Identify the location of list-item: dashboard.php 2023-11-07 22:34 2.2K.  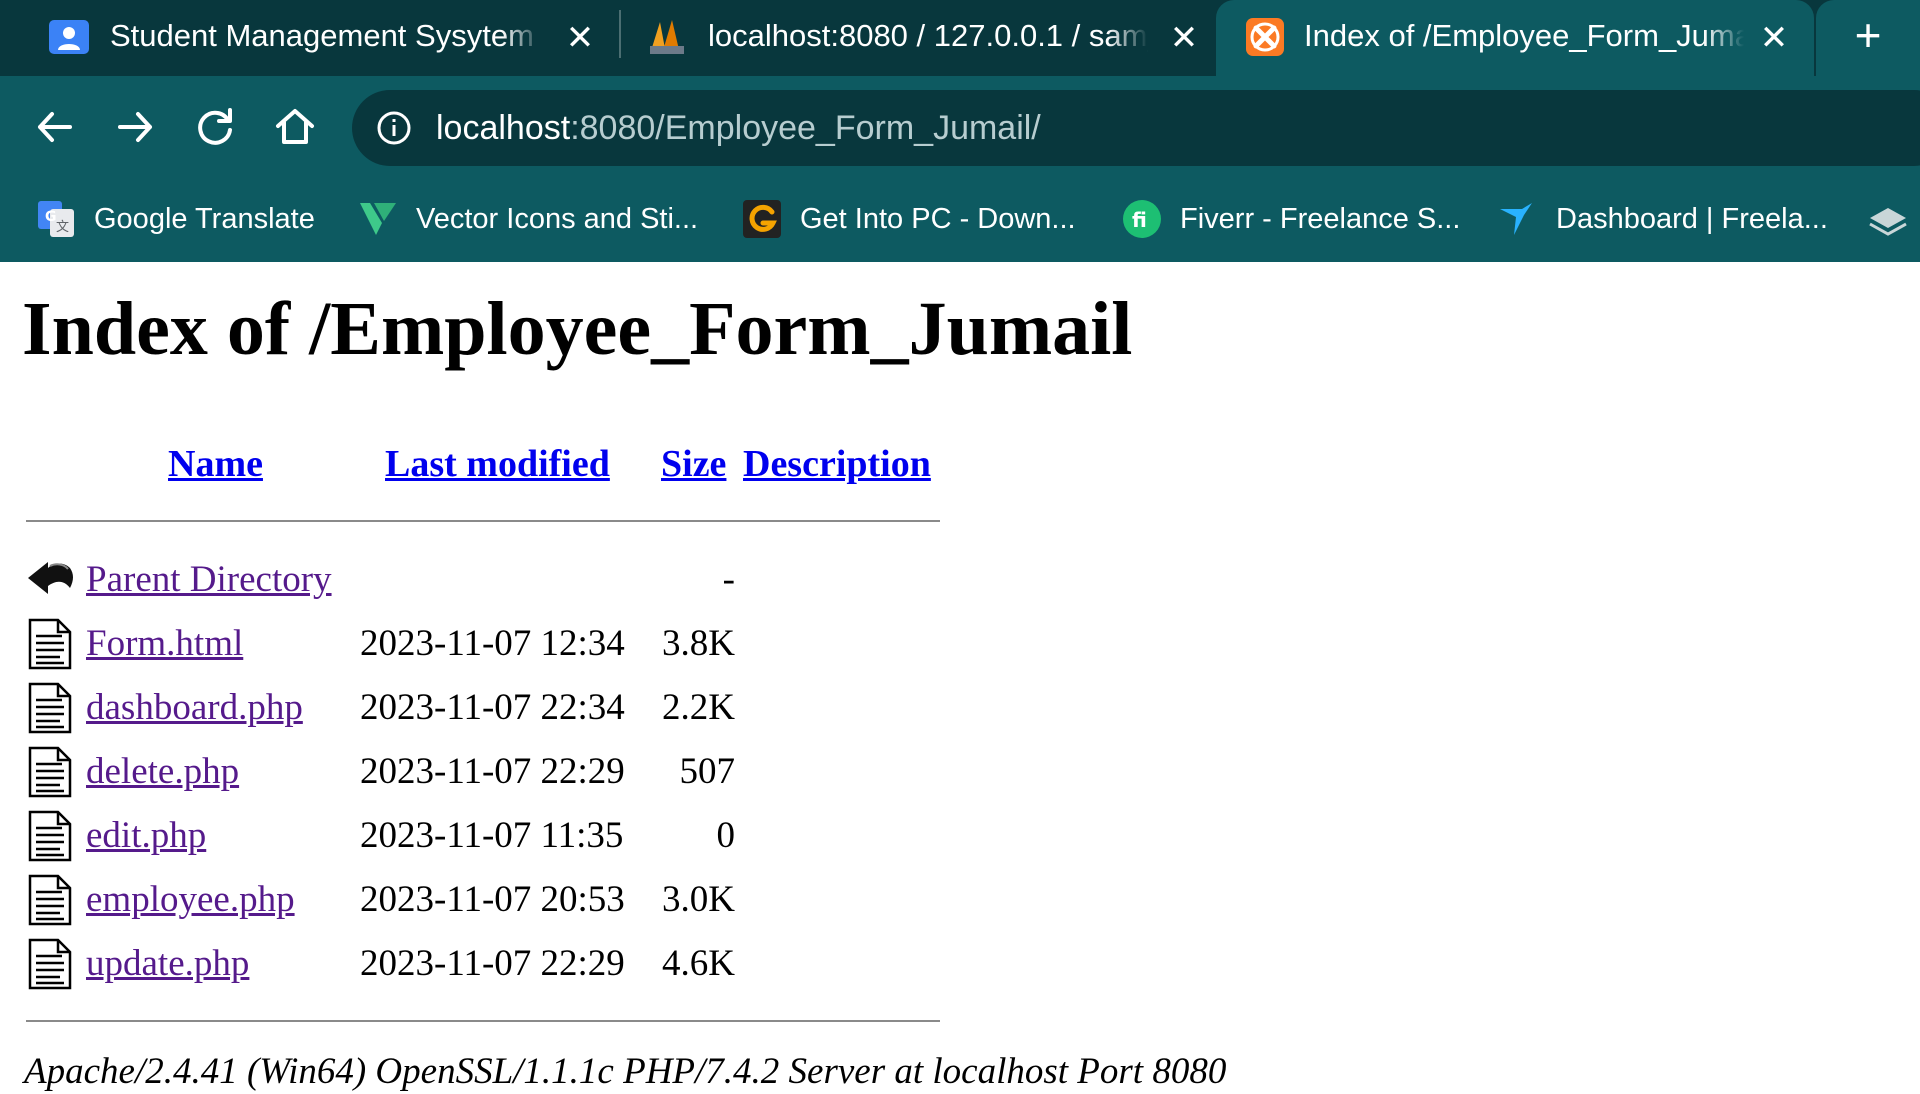
(500, 708).